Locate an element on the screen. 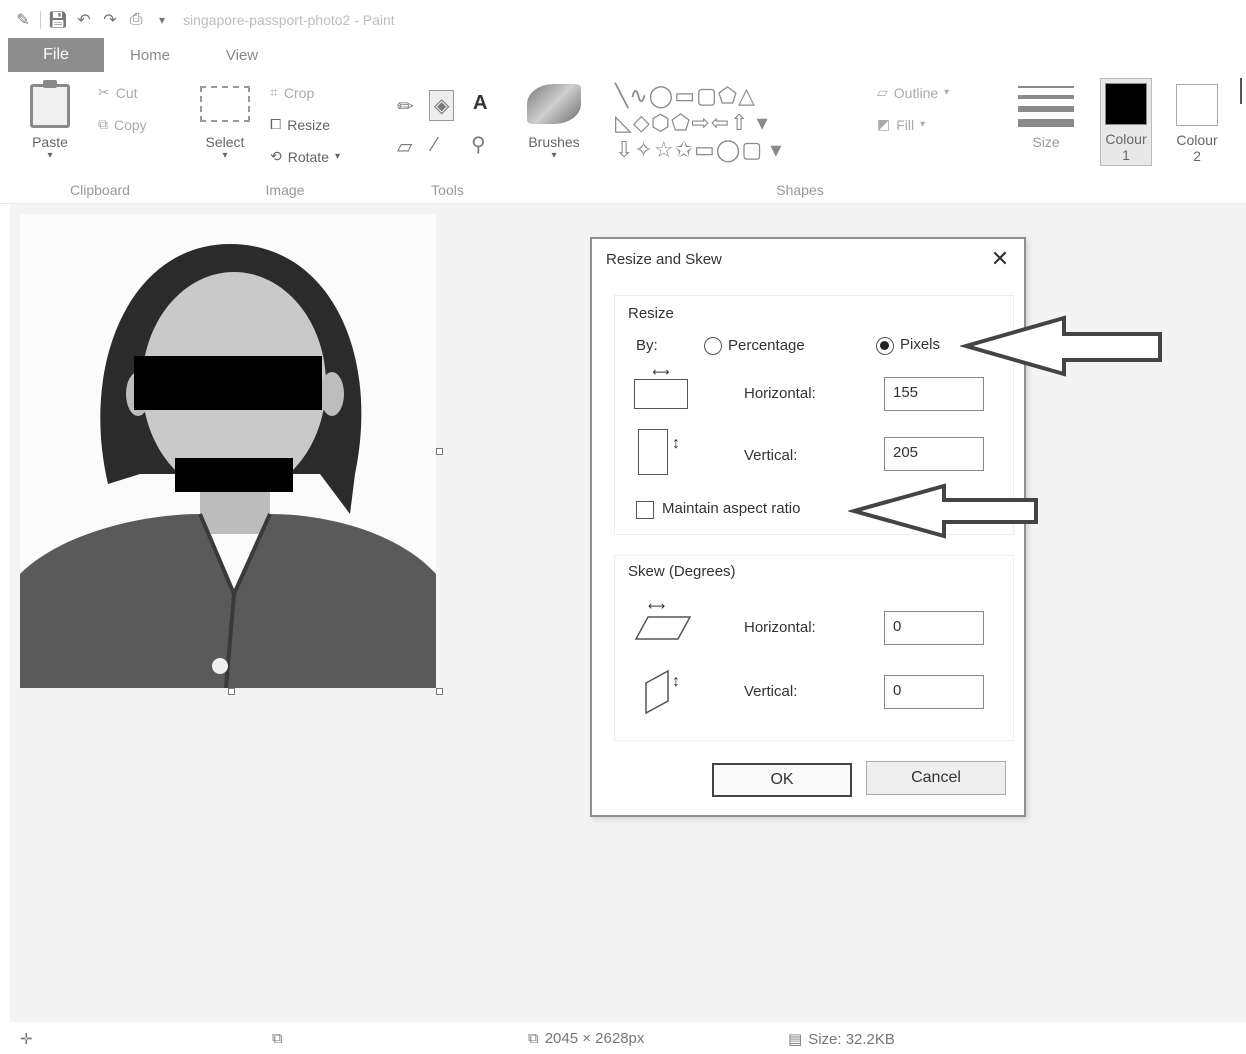  fill-button: ◩ Fill ▾ is located at coordinates (901, 124).